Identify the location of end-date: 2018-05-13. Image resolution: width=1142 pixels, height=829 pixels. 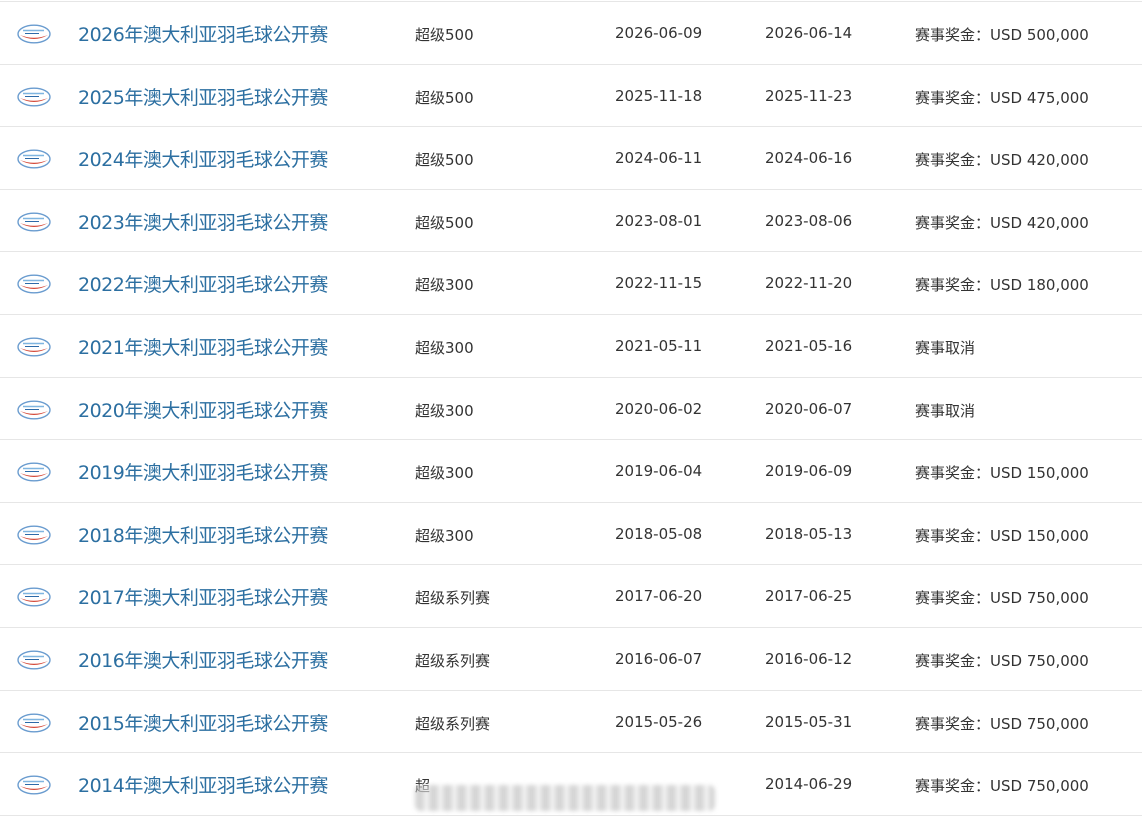
(809, 533).